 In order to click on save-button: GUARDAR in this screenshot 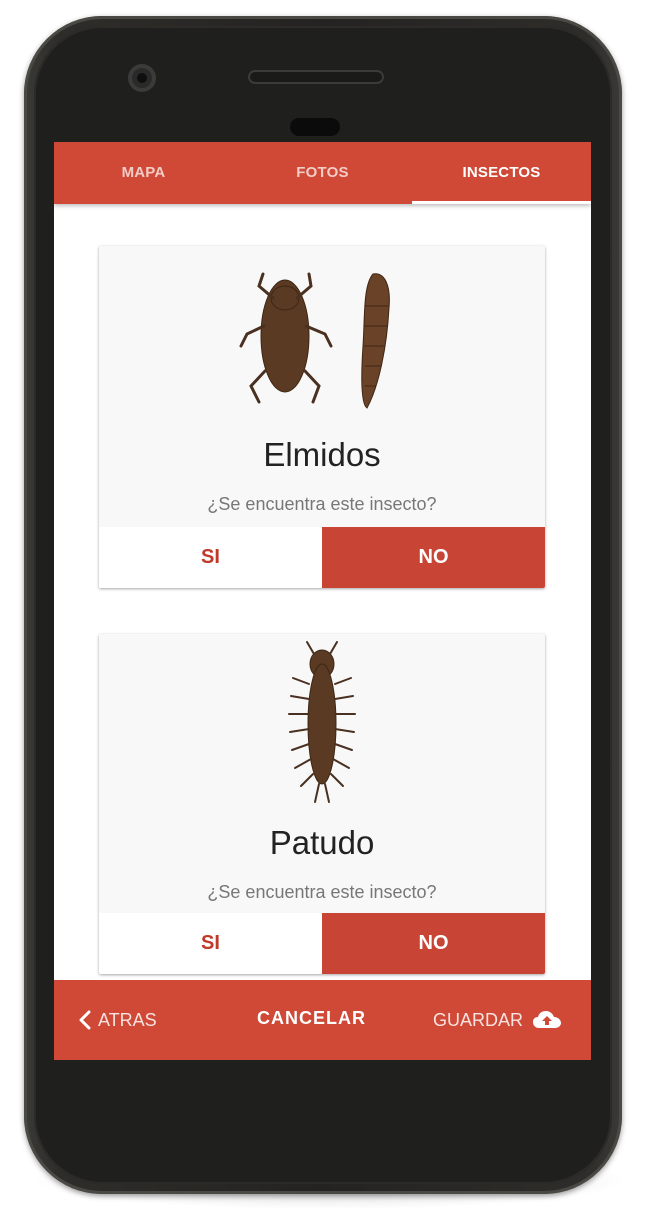, I will do `click(497, 1020)`.